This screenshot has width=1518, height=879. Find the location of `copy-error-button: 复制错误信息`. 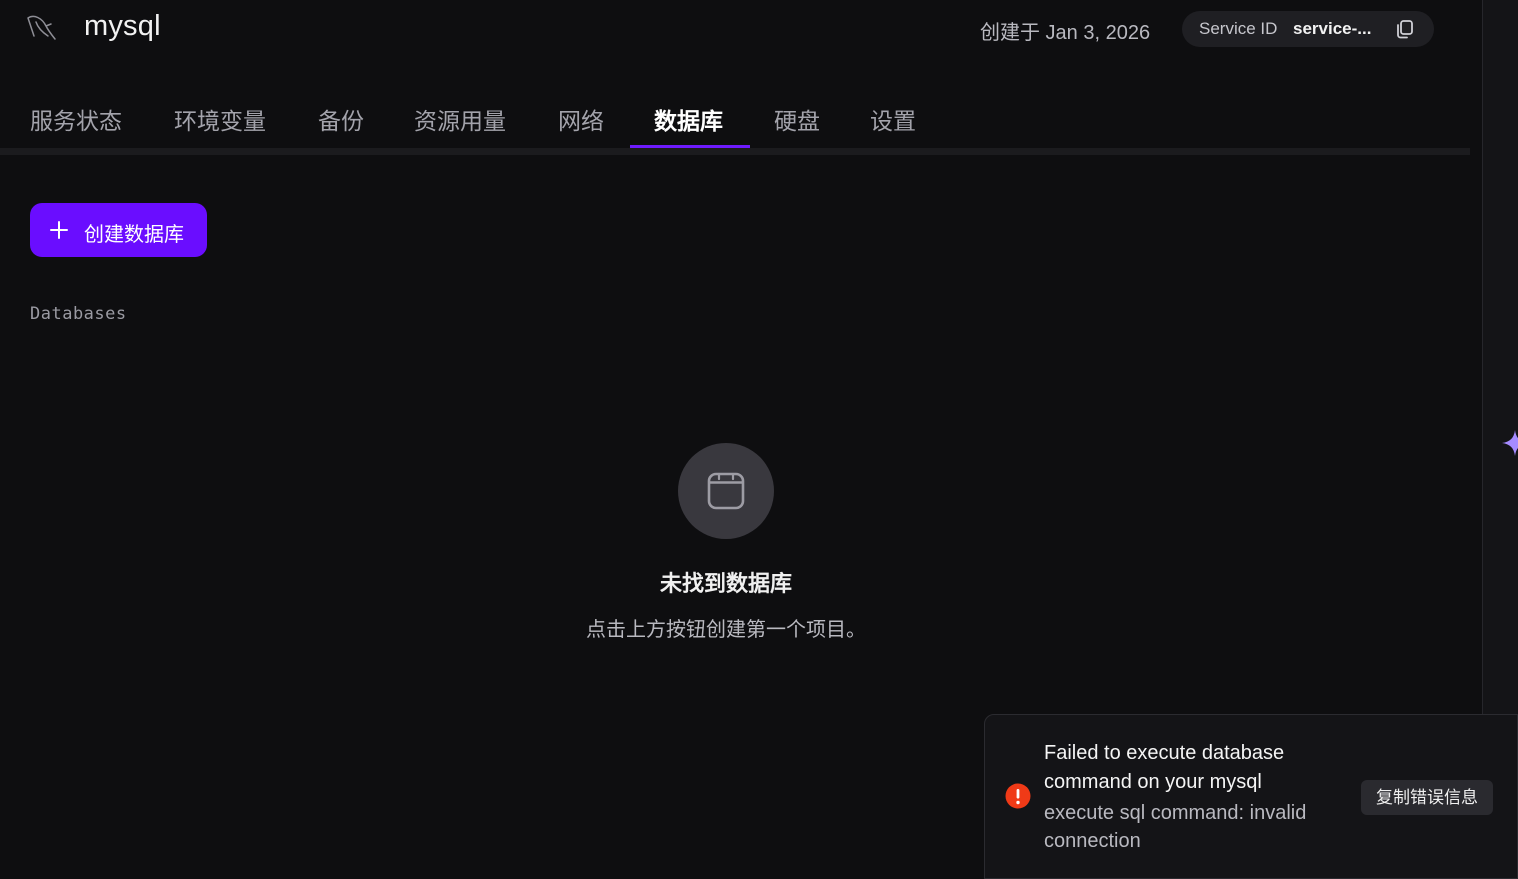

copy-error-button: 复制错误信息 is located at coordinates (1427, 797).